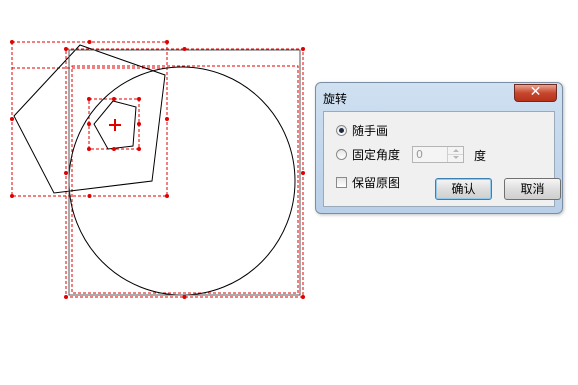 The width and height of the screenshot is (578, 385). I want to click on rotate-dialog: 旋转 ✕ 随手画 固定角度 0 度 保留原图 确认 取消, so click(439, 148).